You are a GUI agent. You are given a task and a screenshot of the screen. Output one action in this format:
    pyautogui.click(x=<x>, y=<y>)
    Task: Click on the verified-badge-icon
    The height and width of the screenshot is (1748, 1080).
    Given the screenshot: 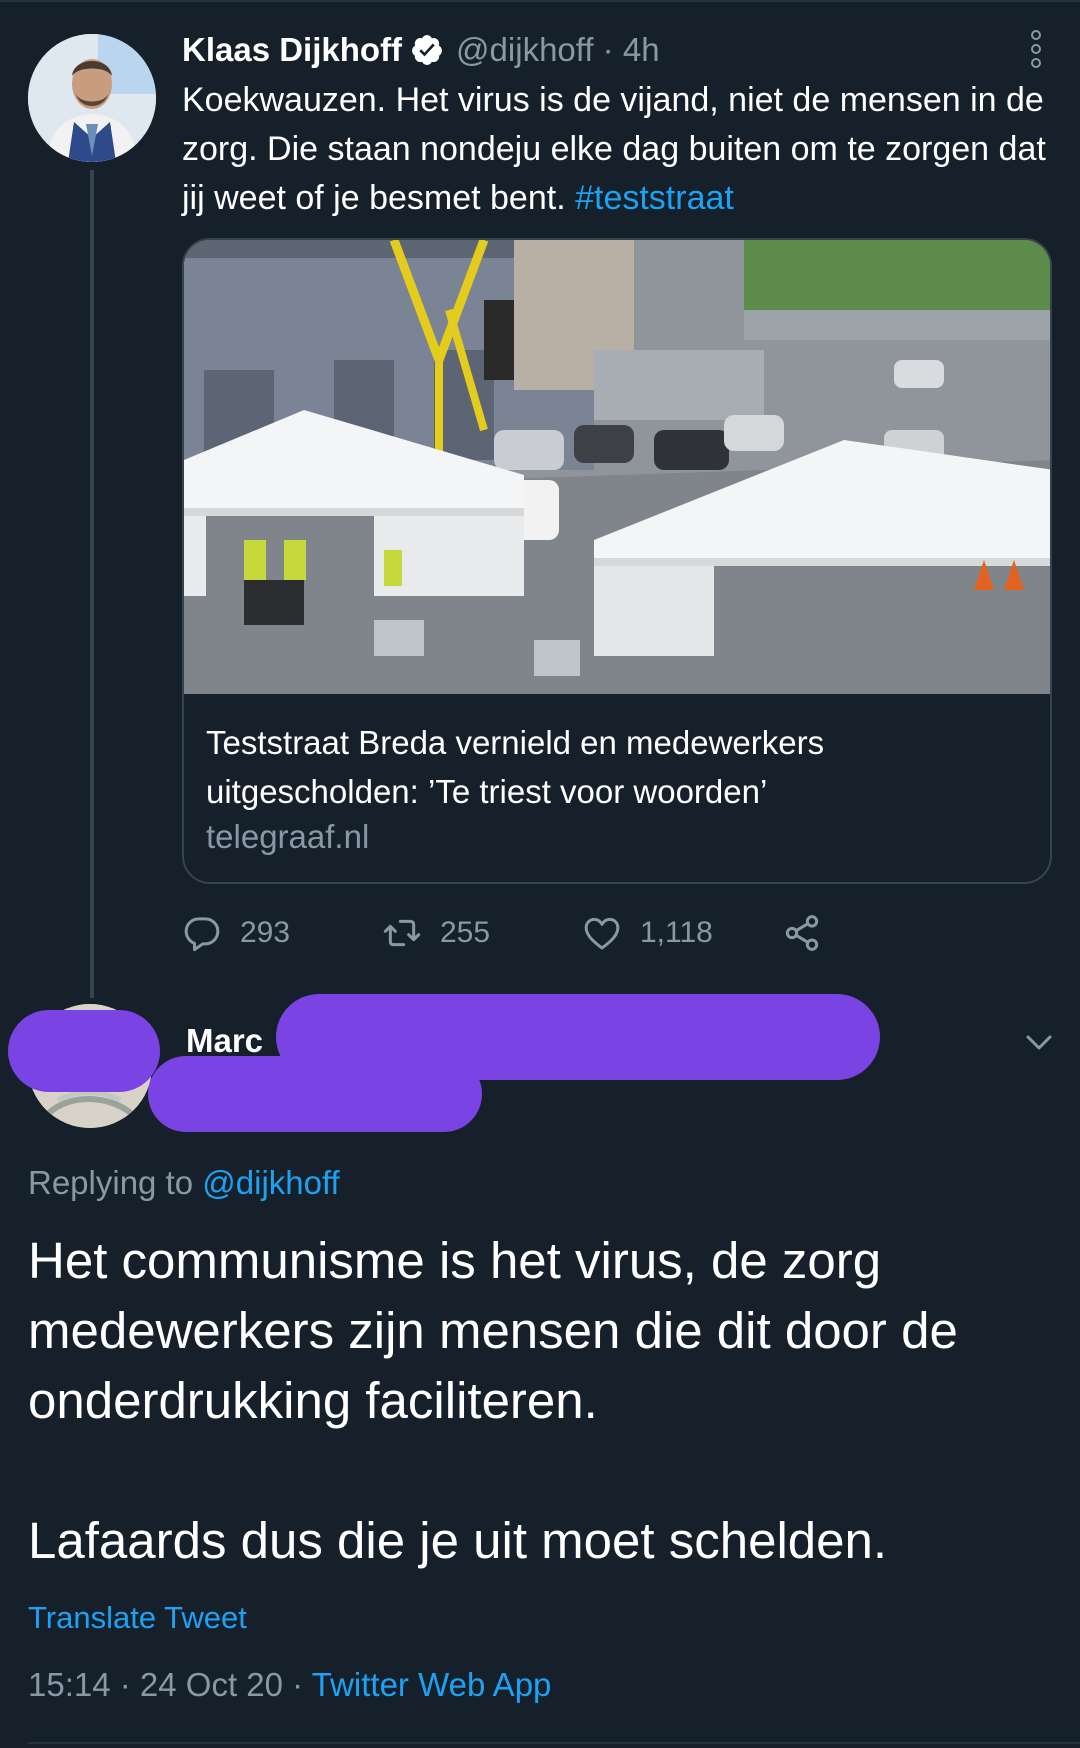 What is the action you would take?
    pyautogui.click(x=427, y=50)
    